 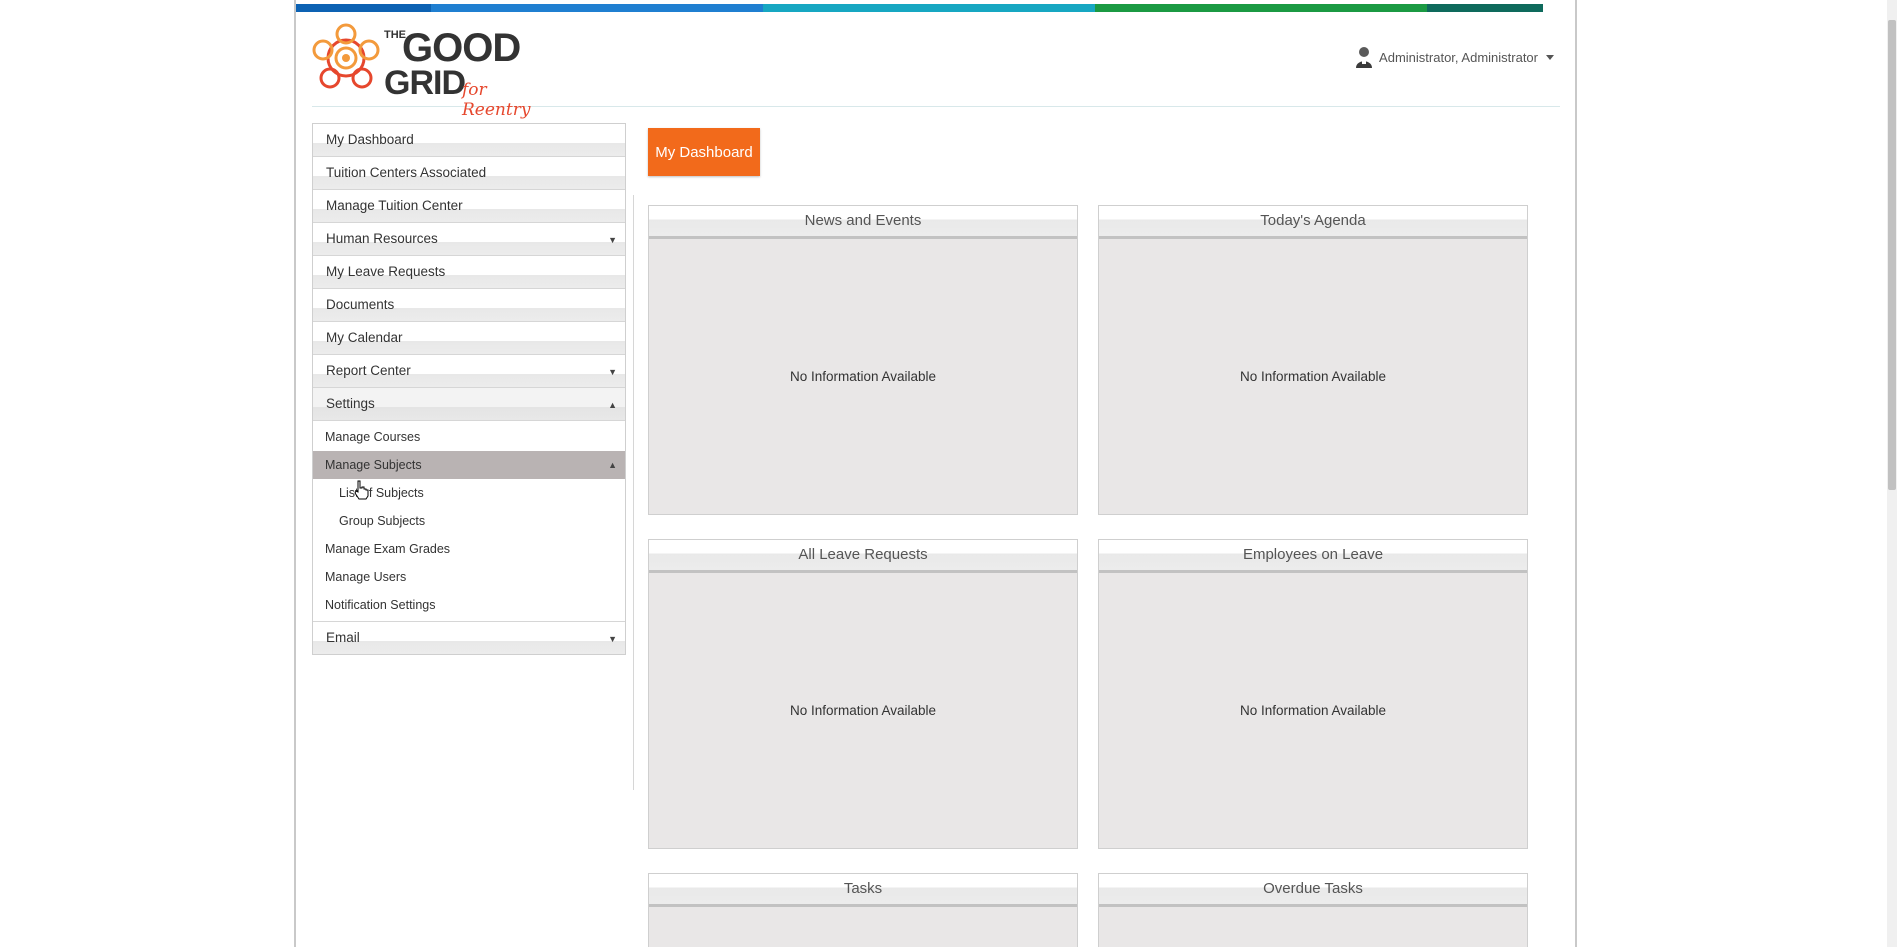 What do you see at coordinates (381, 493) in the screenshot?
I see `sidebar-subitem-label: List of Subjects` at bounding box center [381, 493].